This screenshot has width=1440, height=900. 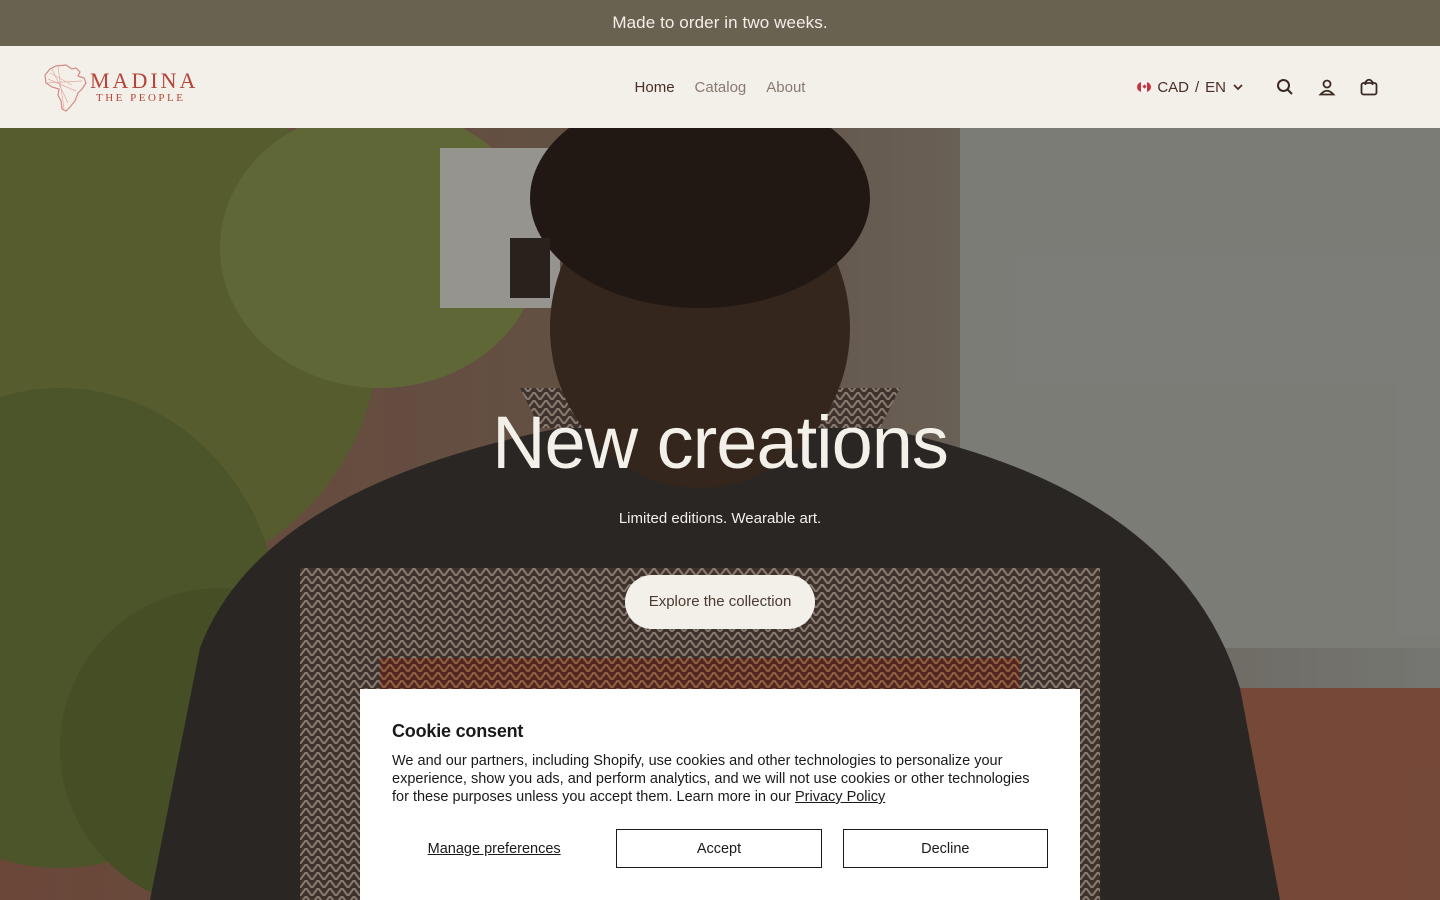 I want to click on cookie-title: Cookie consent, so click(x=458, y=731).